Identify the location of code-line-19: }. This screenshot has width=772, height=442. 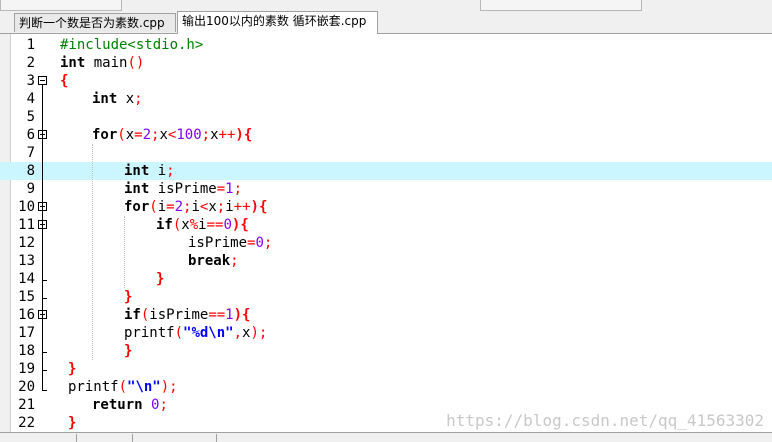
(72, 369).